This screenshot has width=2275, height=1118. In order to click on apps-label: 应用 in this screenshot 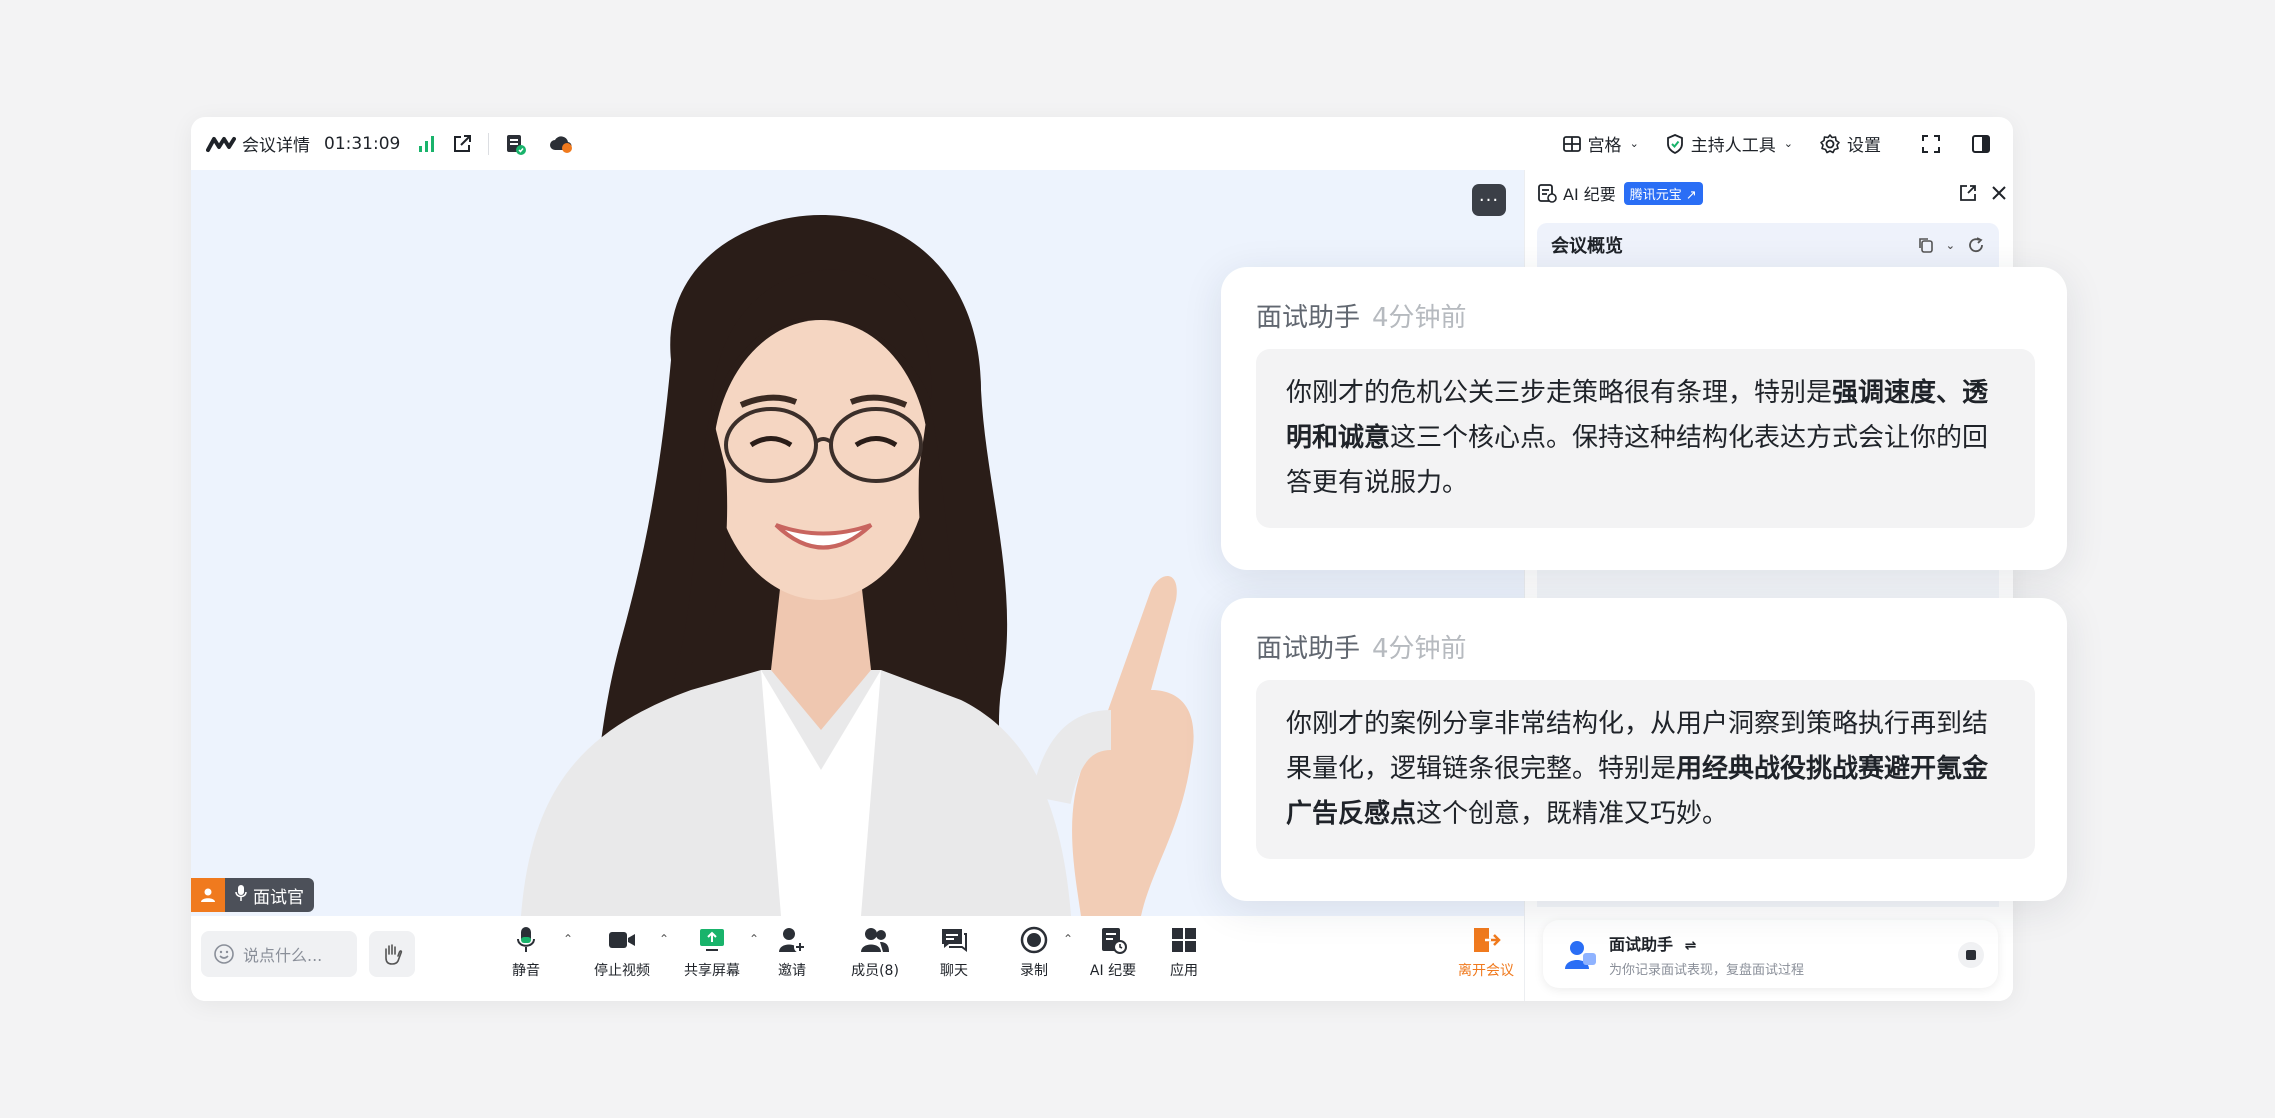, I will do `click(1184, 971)`.